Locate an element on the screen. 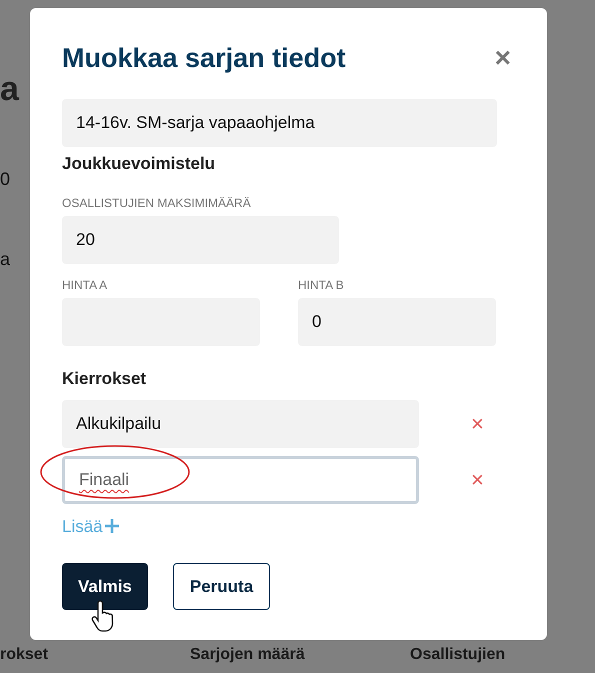  price-field: 0 is located at coordinates (397, 322).